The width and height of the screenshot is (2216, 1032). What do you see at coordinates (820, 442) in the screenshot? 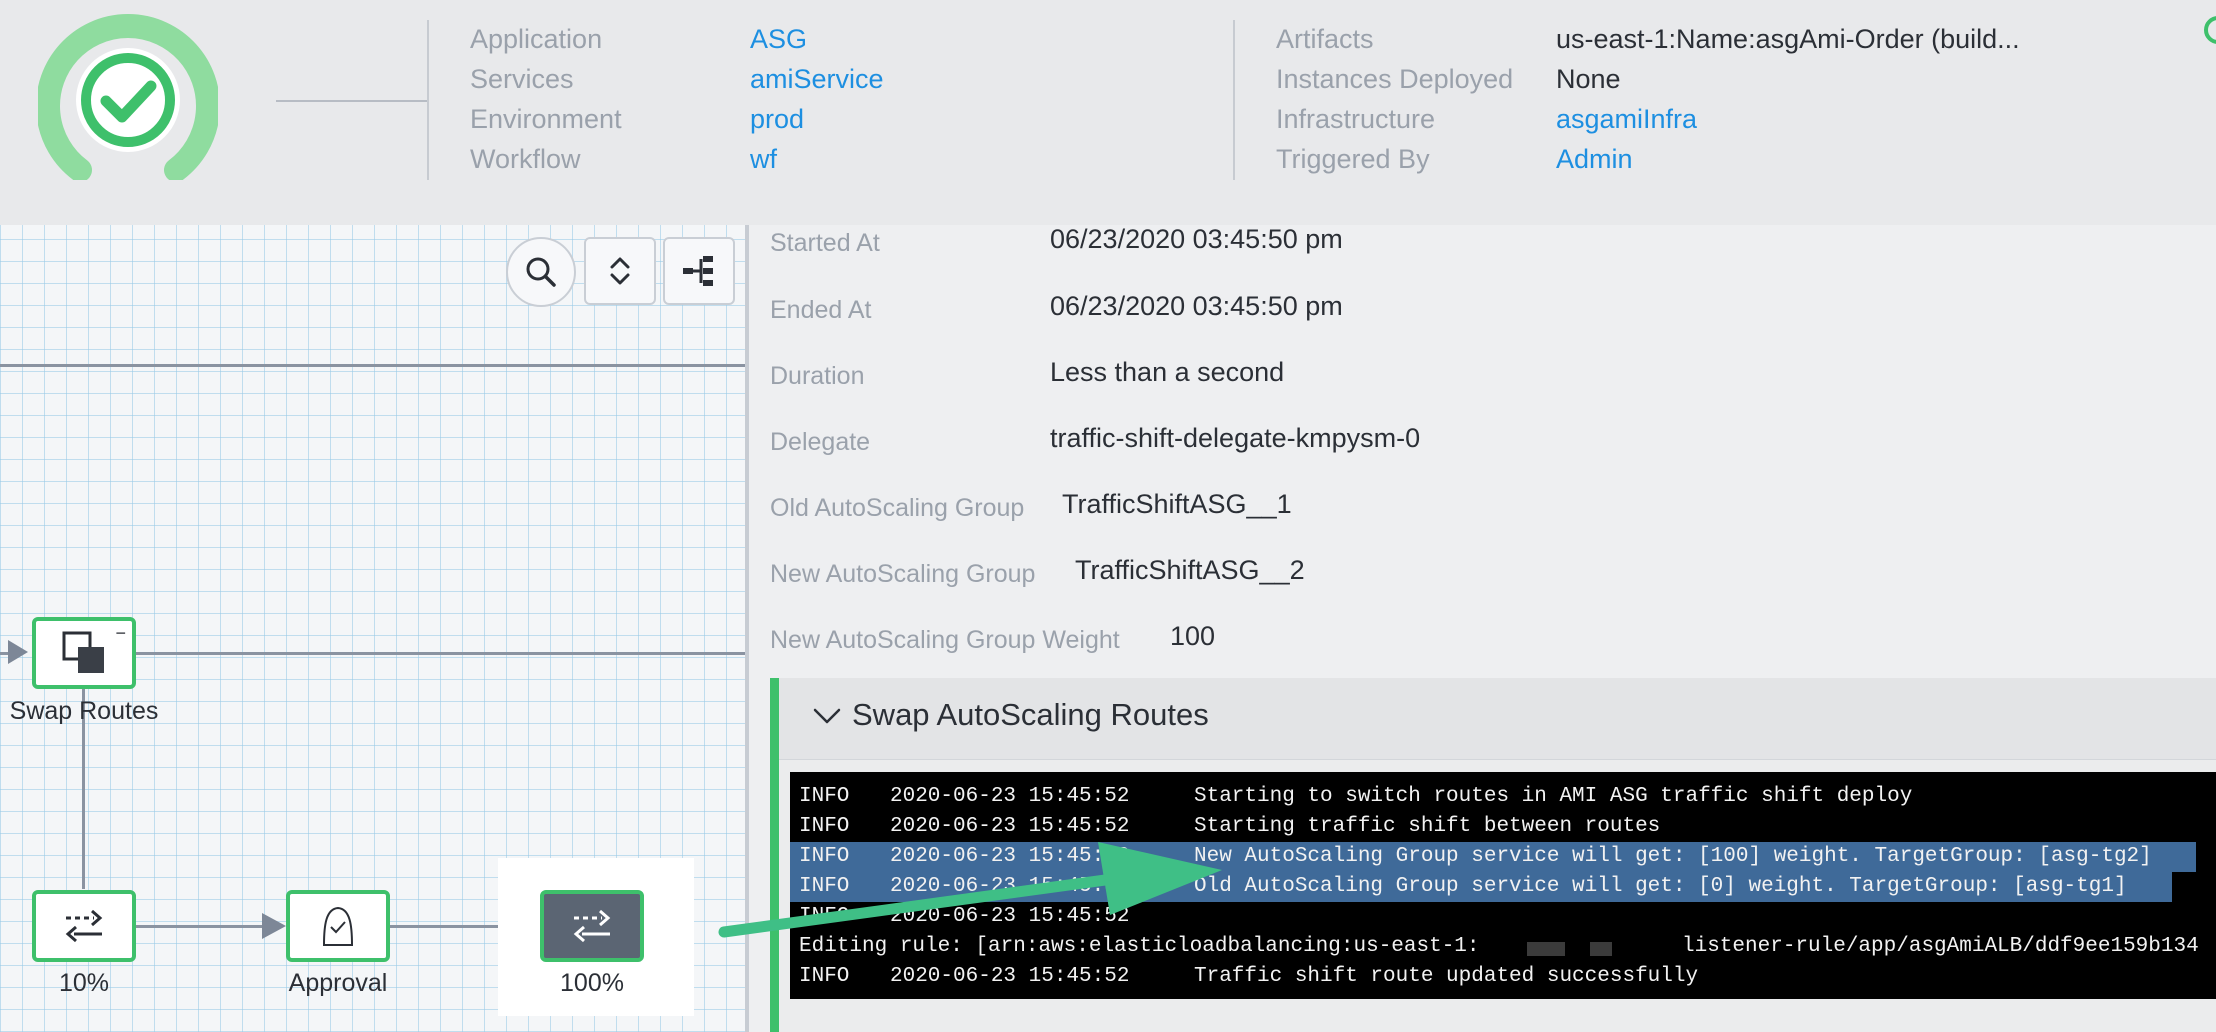
I see `delegate-label: Delegate` at bounding box center [820, 442].